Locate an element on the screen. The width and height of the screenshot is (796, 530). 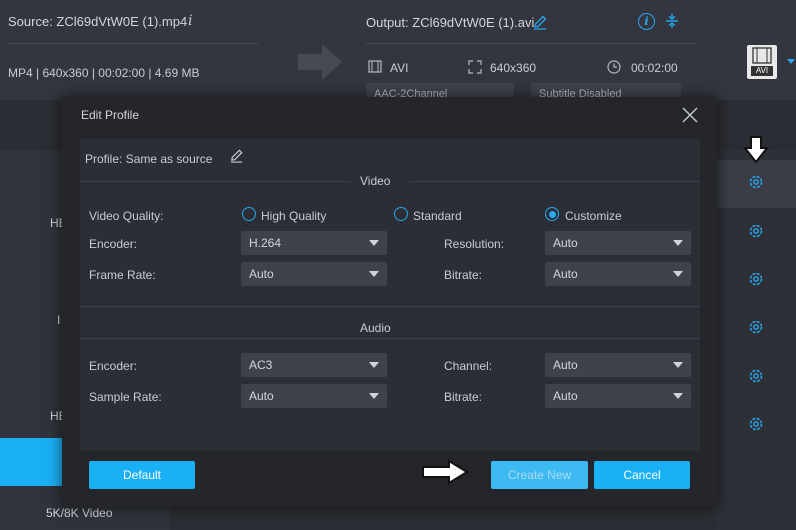
output-info-icon: i is located at coordinates (646, 21).